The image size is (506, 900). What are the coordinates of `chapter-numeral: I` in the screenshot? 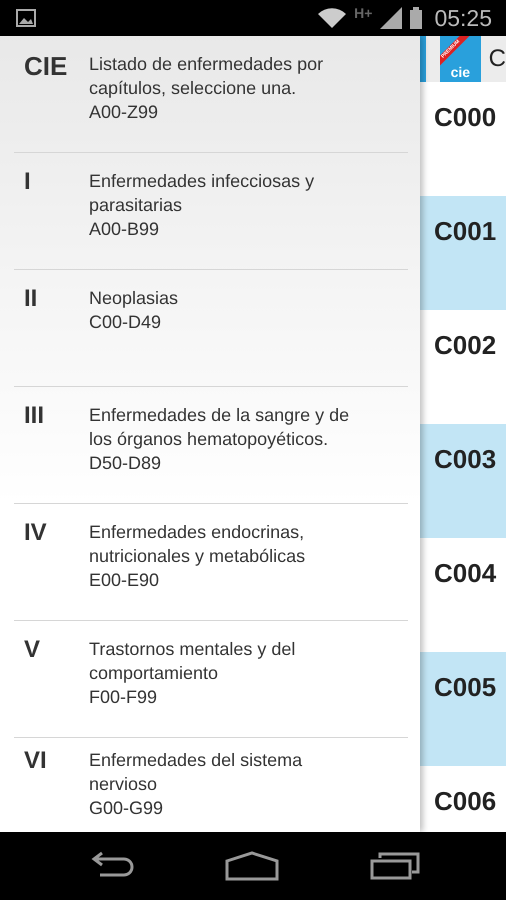 It's located at (27, 183).